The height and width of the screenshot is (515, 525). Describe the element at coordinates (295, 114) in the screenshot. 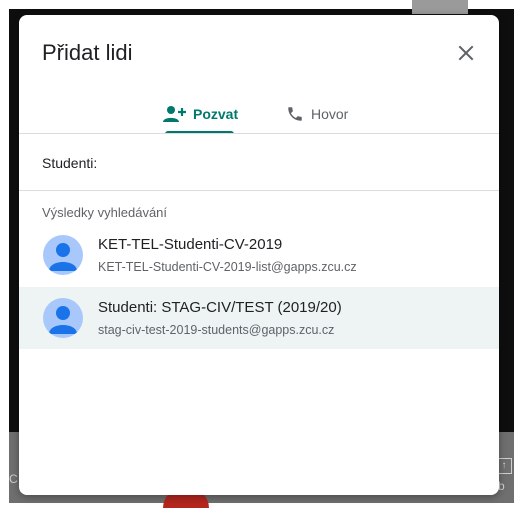

I see `phone-icon` at that location.